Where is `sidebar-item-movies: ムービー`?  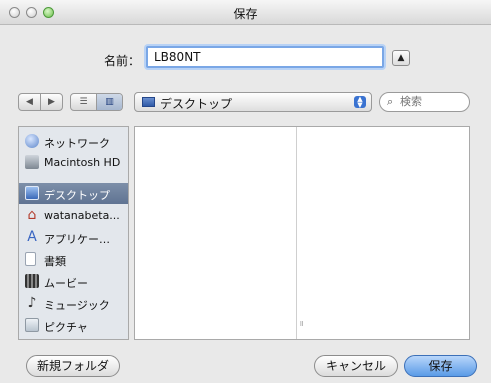 sidebar-item-movies: ムービー is located at coordinates (73, 281).